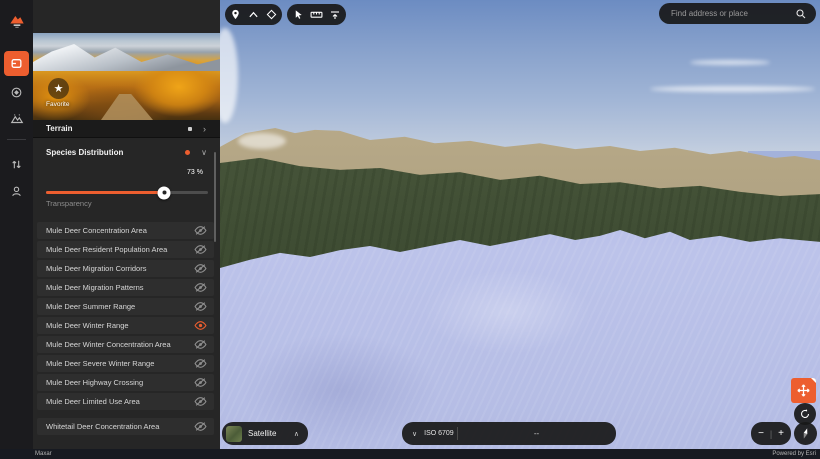 The height and width of the screenshot is (459, 820). Describe the element at coordinates (58, 104) in the screenshot. I see `favorite-label: Favorite` at that location.